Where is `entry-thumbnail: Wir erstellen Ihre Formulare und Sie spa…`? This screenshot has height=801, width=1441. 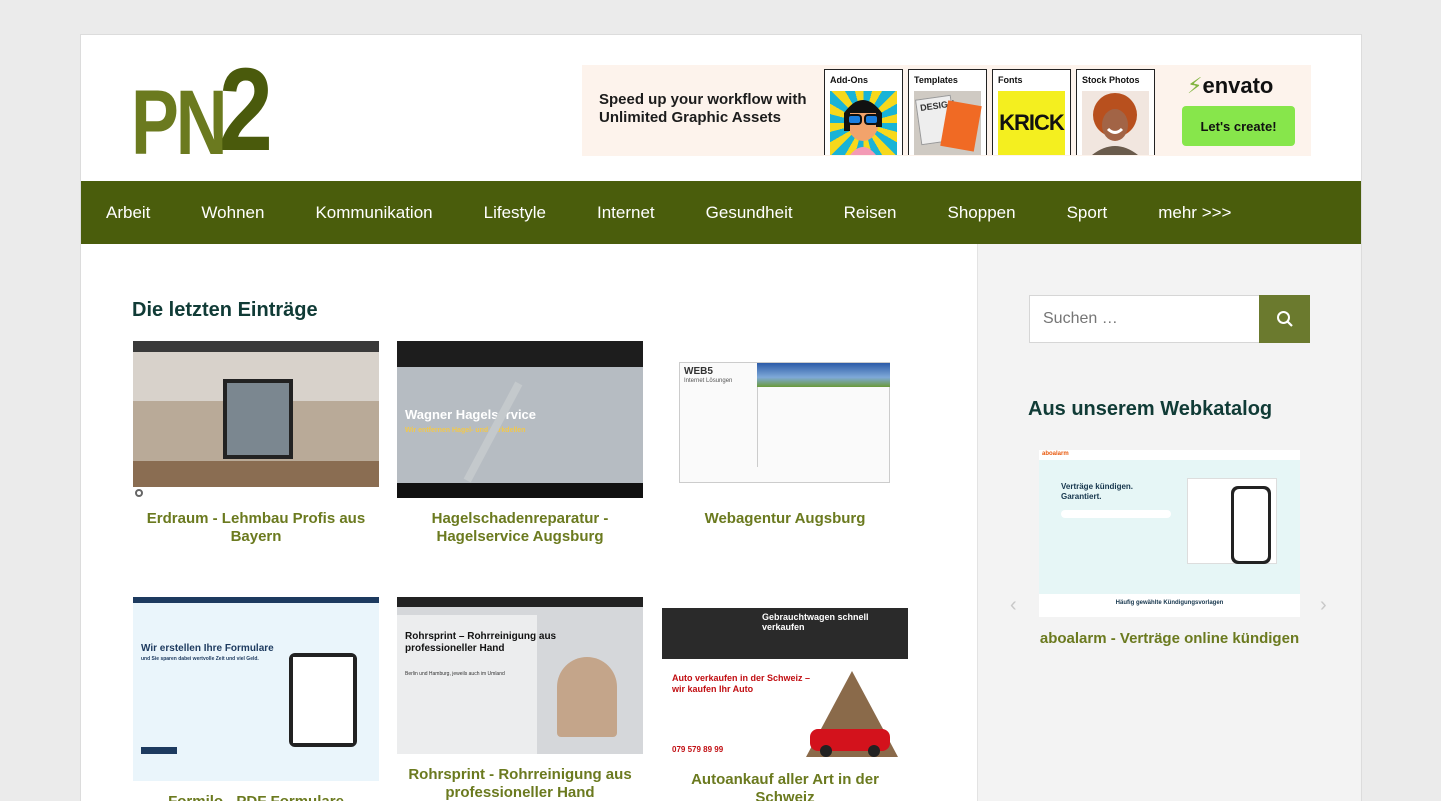 entry-thumbnail: Wir erstellen Ihre Formulare und Sie spa… is located at coordinates (256, 689).